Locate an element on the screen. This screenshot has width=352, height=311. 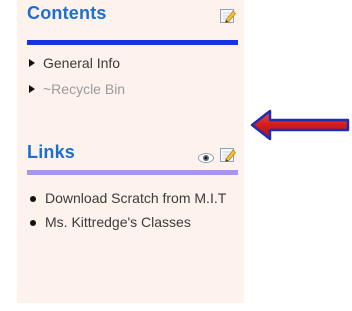
link-label: Ms. Kittredge's Classes is located at coordinates (118, 222).